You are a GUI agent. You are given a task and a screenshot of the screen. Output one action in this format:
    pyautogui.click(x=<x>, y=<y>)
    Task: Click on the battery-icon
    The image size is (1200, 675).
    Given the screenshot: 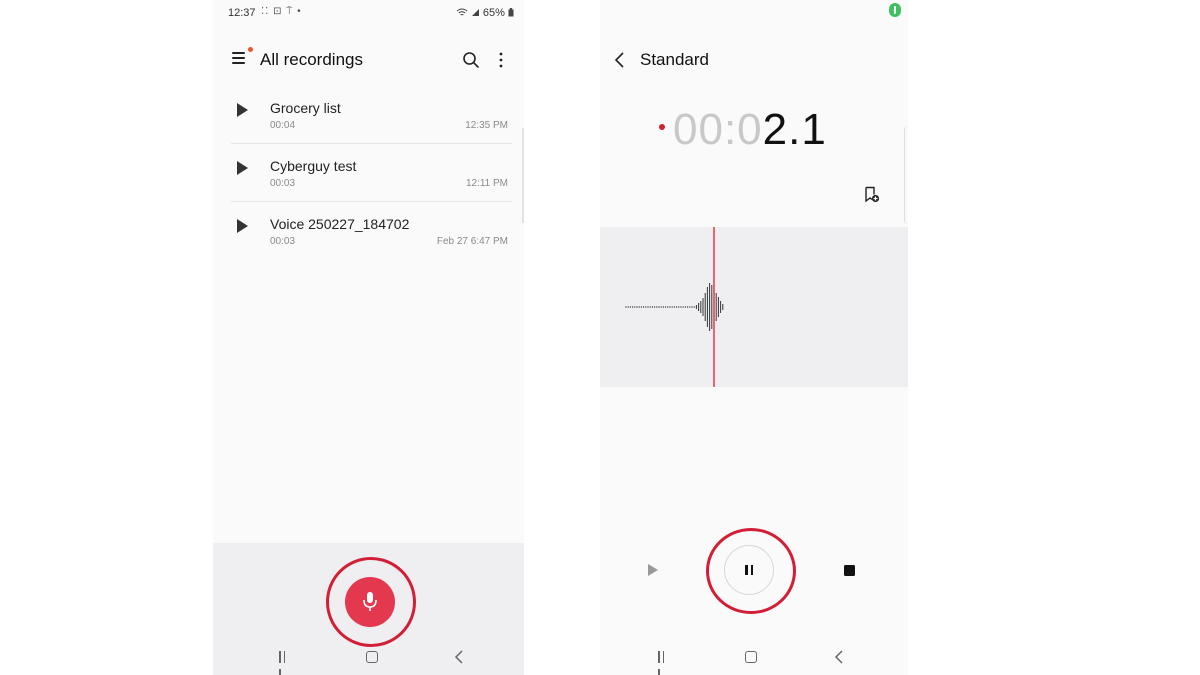 What is the action you would take?
    pyautogui.click(x=511, y=12)
    